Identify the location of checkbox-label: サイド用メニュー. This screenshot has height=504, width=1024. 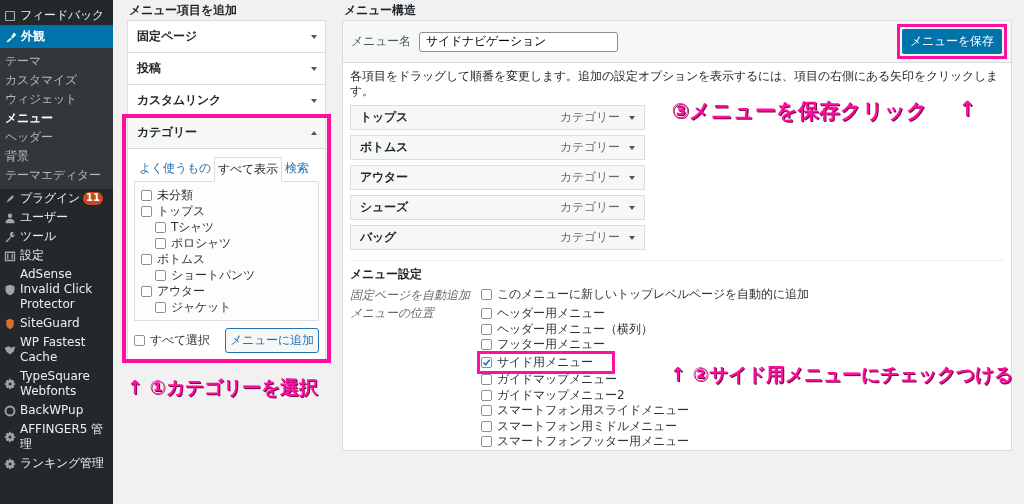
(545, 362).